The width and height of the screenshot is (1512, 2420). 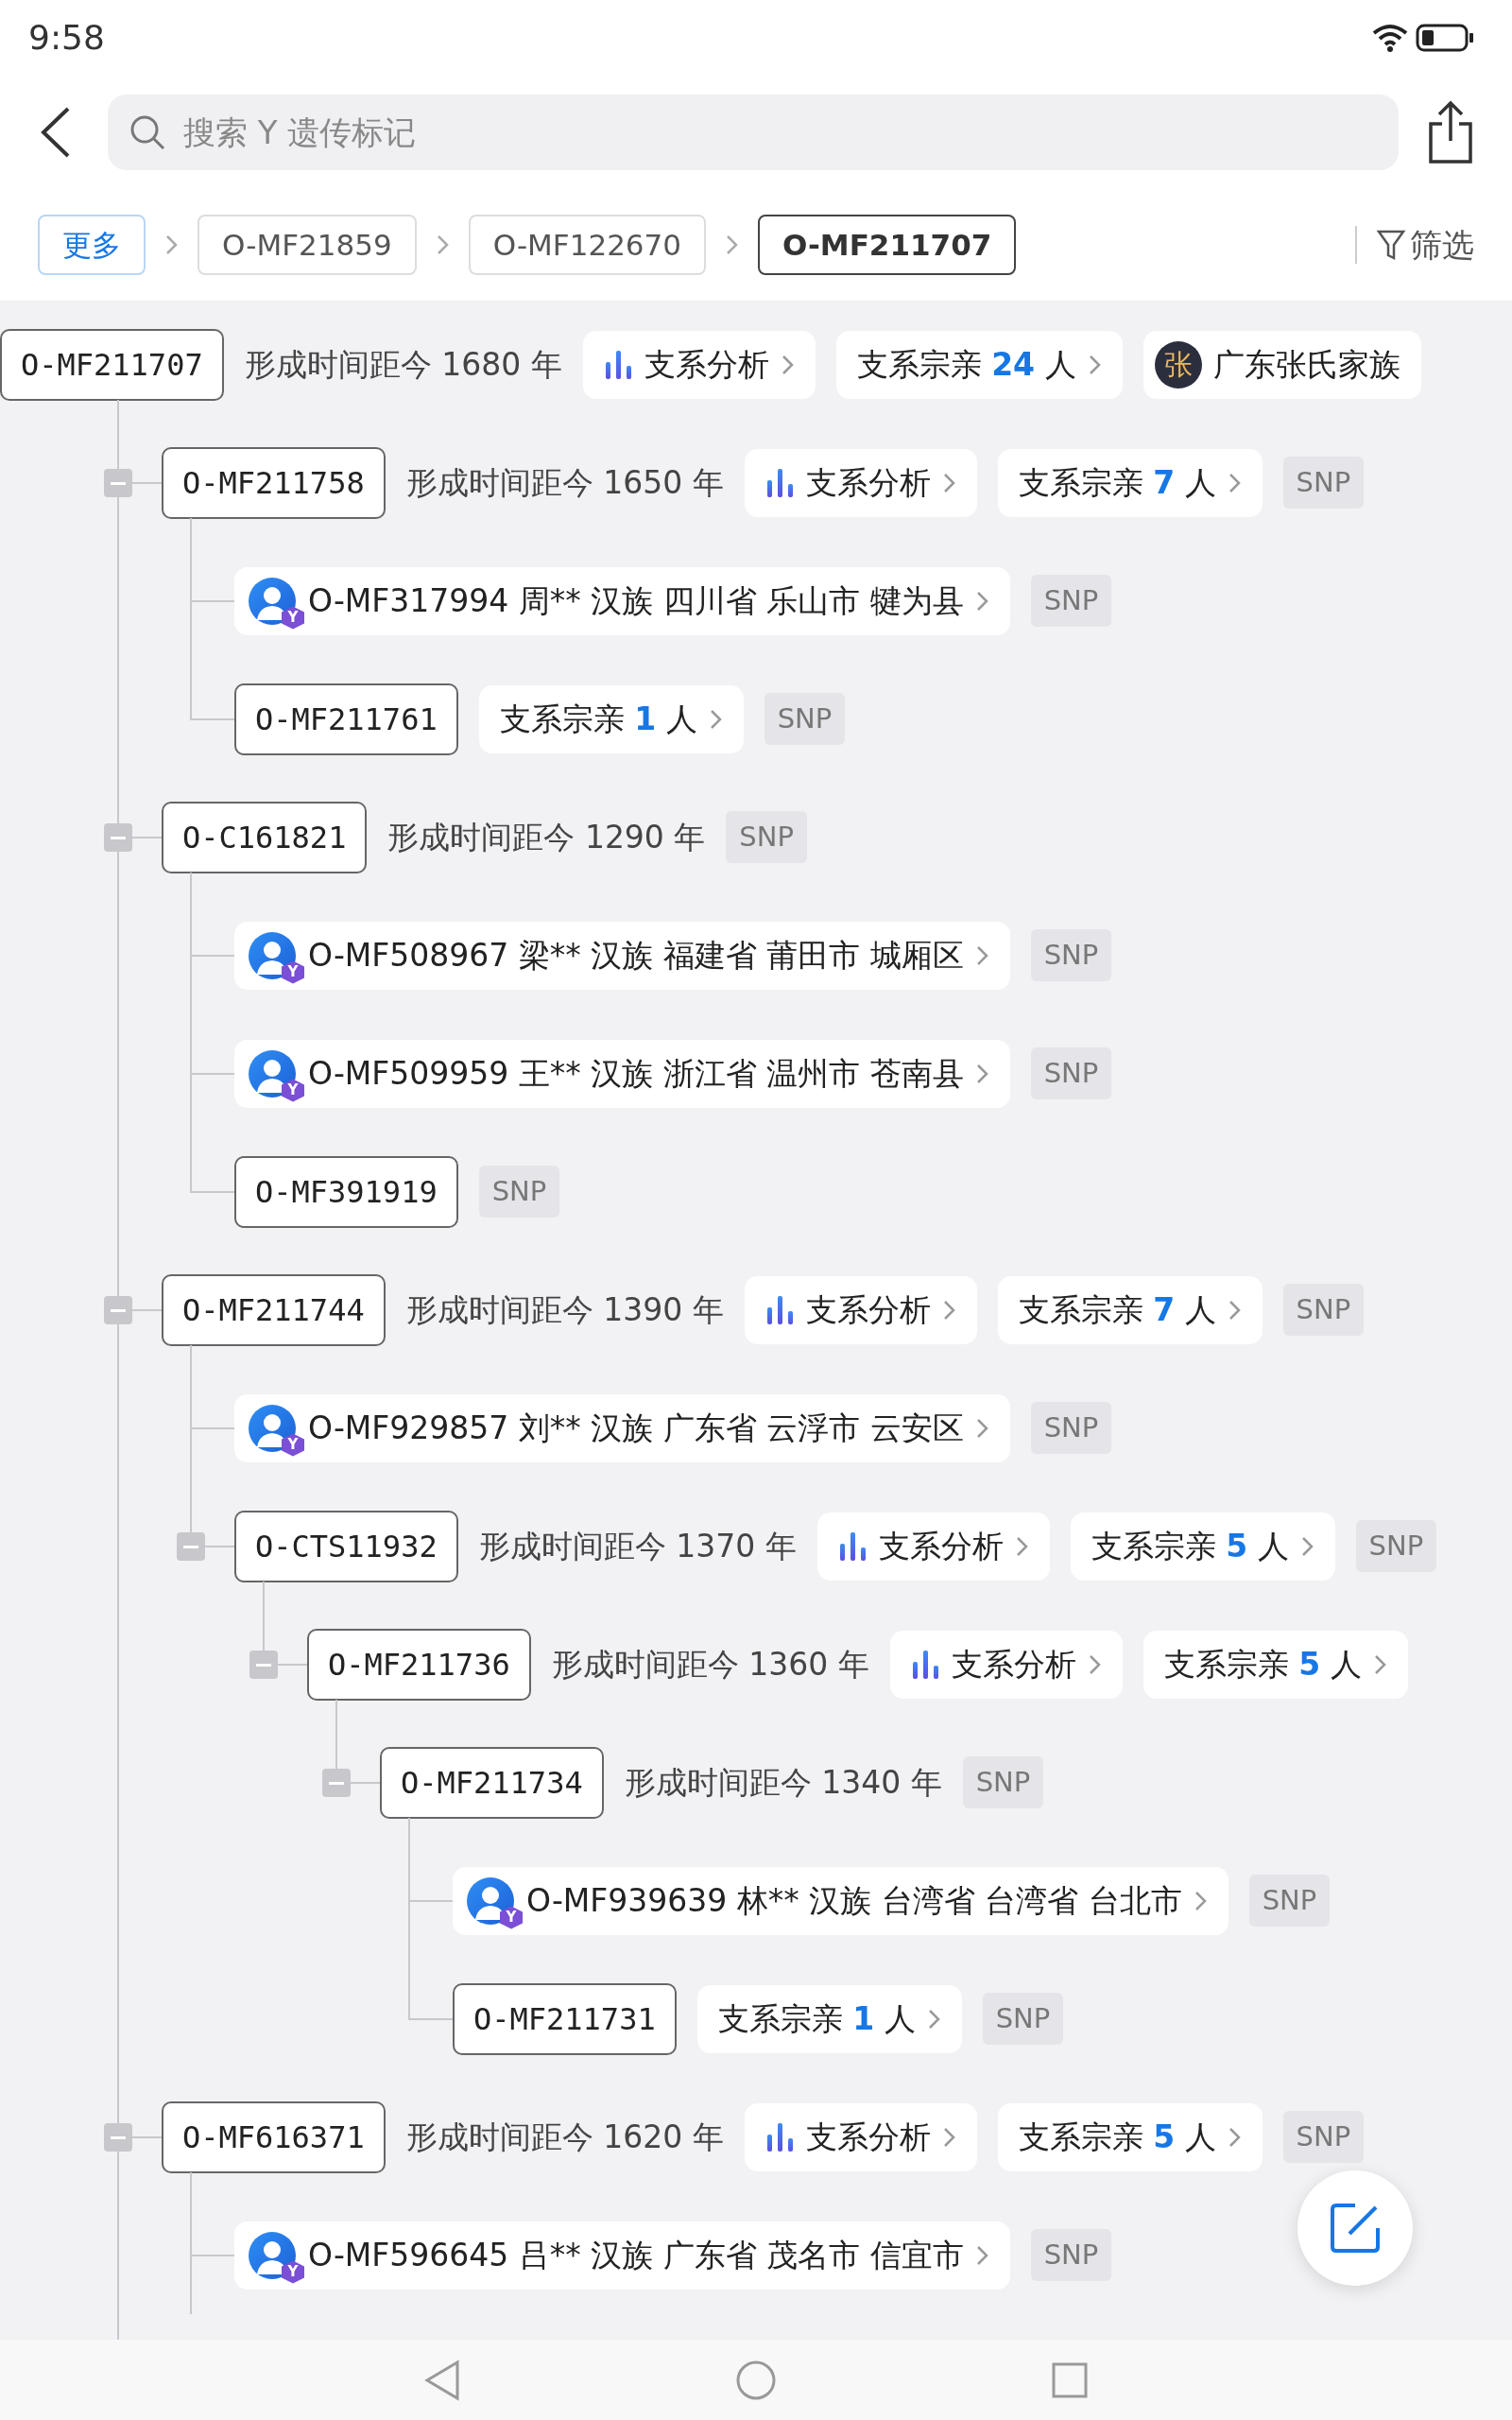 What do you see at coordinates (1282, 364) in the screenshot?
I see `family-button: 张 广东张氏家族` at bounding box center [1282, 364].